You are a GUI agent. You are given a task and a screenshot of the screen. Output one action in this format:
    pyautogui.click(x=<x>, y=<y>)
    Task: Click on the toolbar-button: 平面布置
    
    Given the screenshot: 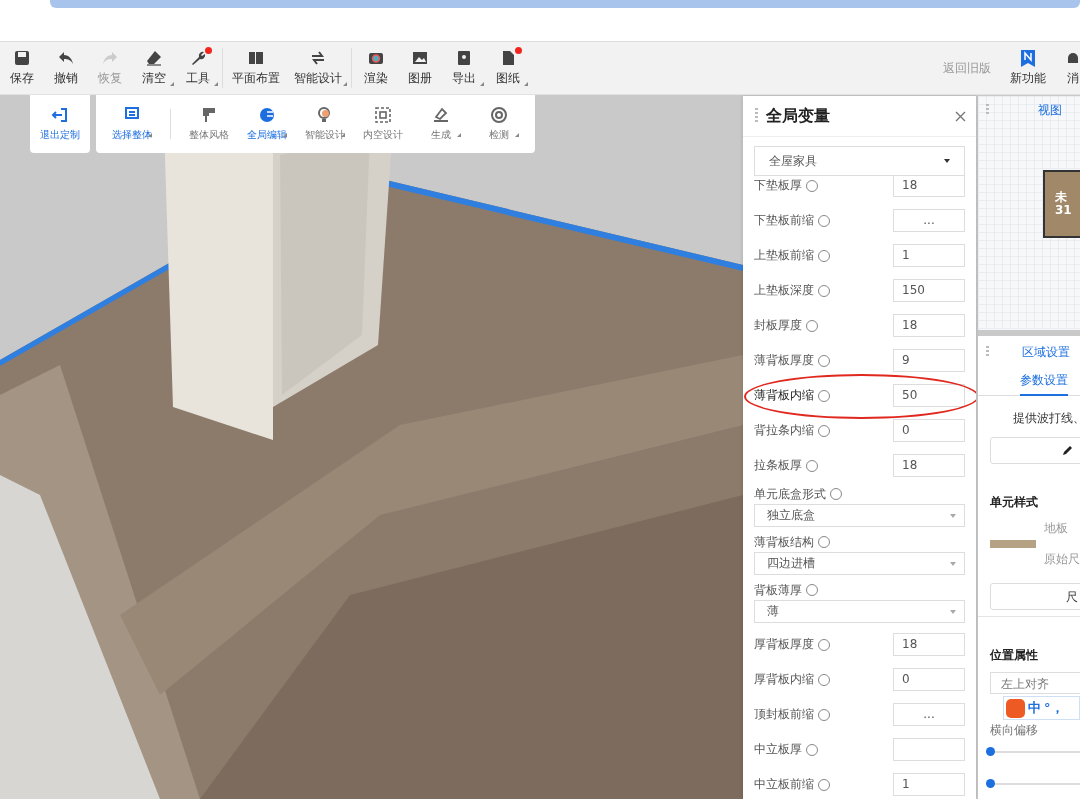 What is the action you would take?
    pyautogui.click(x=256, y=68)
    